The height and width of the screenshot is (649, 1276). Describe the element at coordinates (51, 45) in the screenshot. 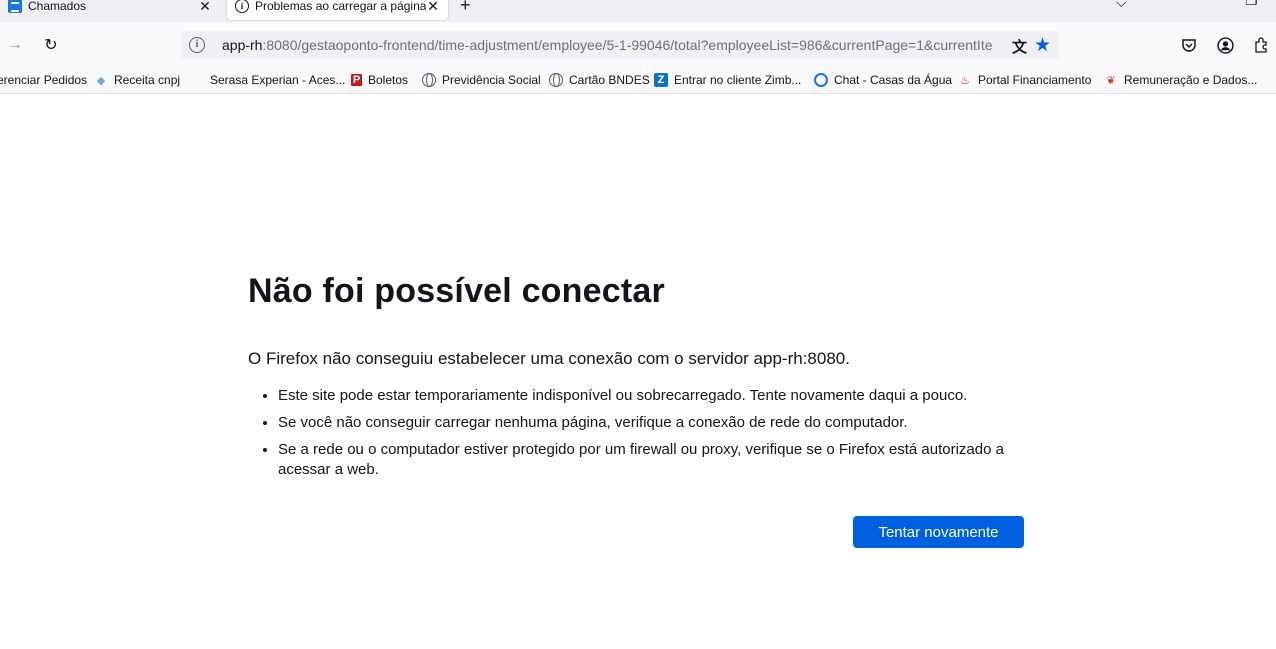

I see `reload-icon: ↻` at that location.